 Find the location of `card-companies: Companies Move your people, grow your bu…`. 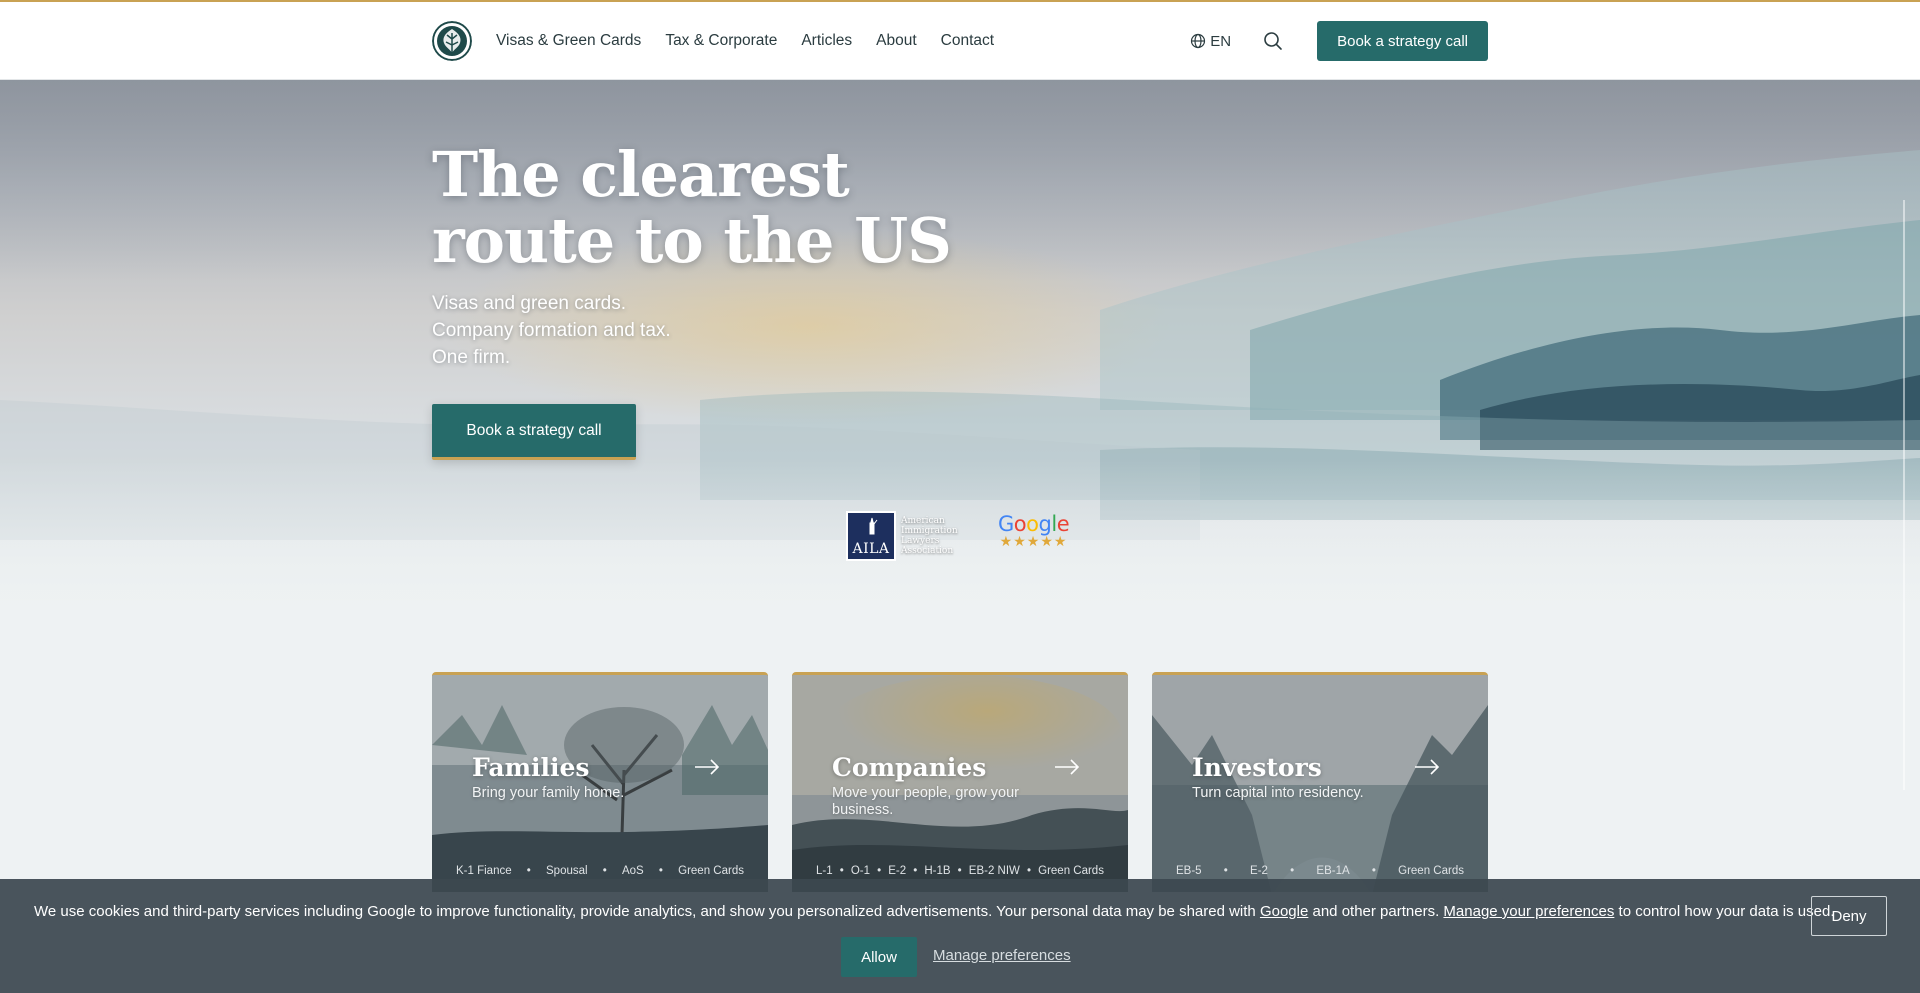

card-companies: Companies Move your people, grow your bu… is located at coordinates (960, 782).